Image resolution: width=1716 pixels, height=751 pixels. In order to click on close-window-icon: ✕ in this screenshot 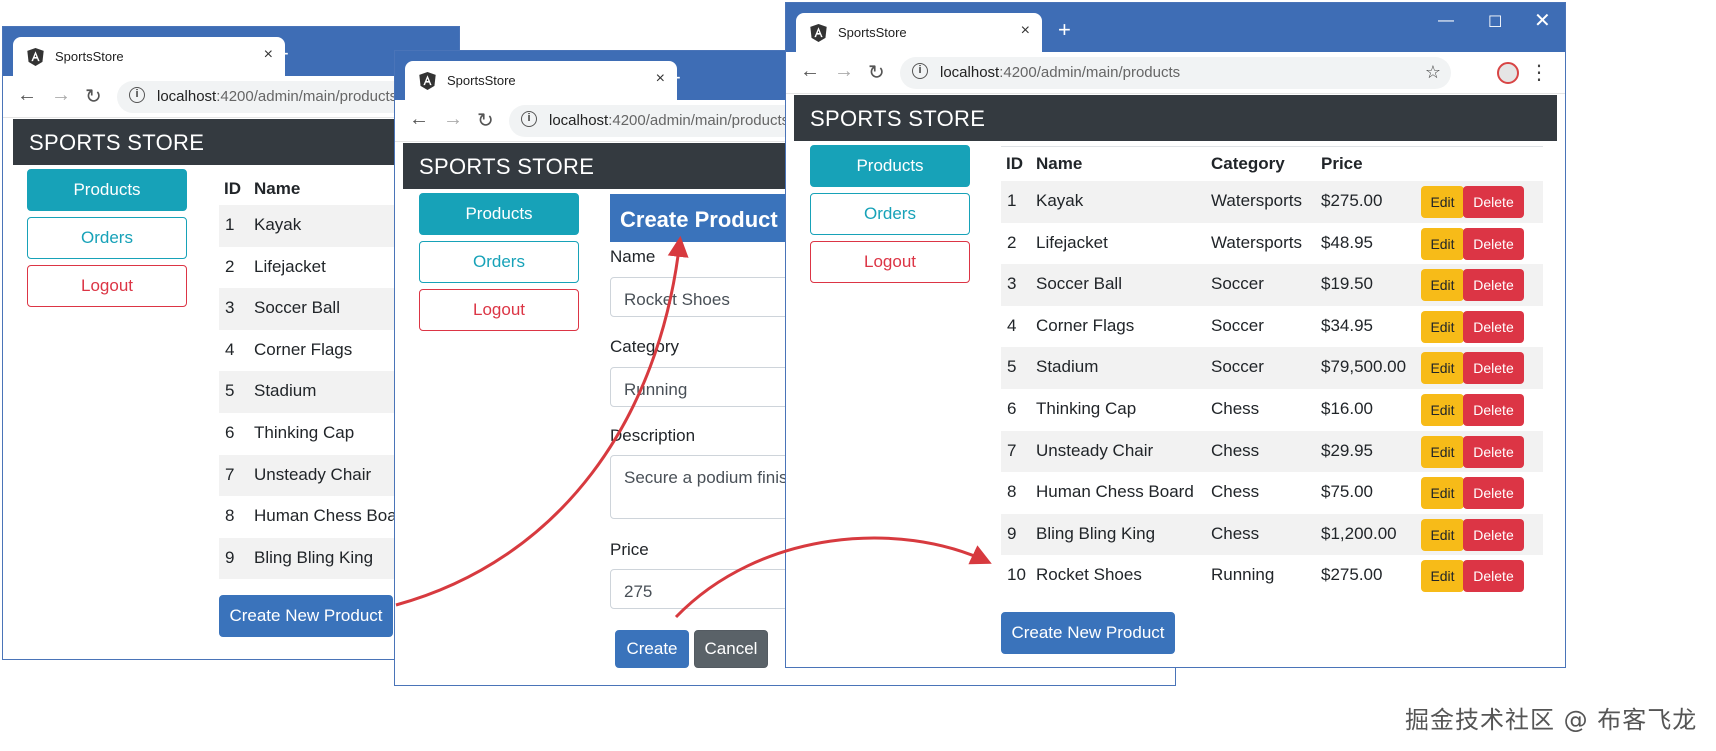, I will do `click(1542, 20)`.